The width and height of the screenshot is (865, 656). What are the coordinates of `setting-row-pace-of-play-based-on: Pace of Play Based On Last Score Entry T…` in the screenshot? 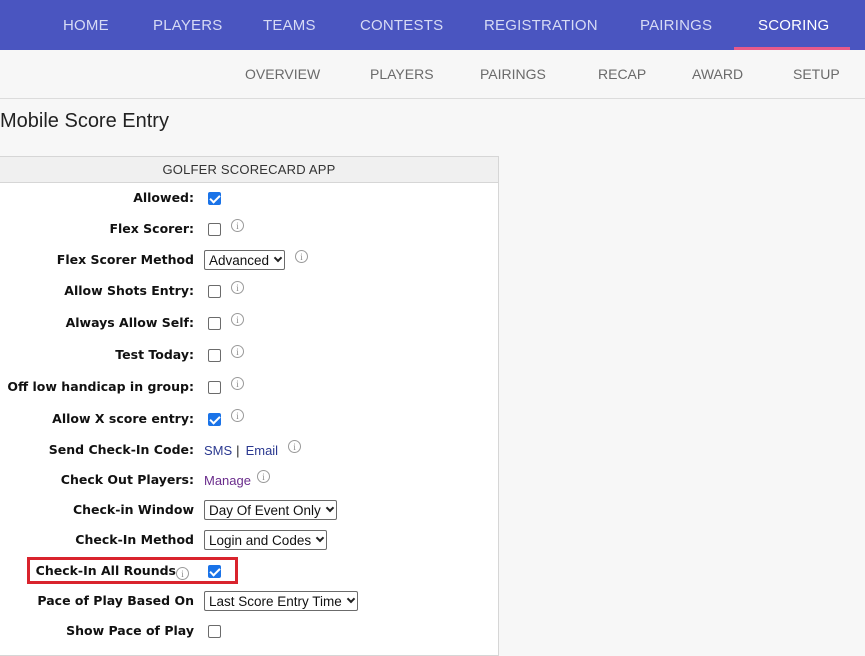 It's located at (249, 601).